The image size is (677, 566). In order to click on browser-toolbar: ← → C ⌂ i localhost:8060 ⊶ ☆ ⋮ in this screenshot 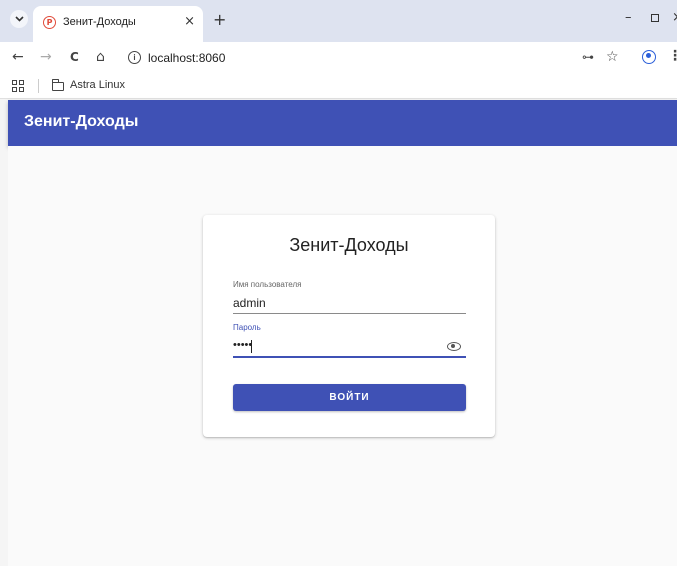, I will do `click(338, 58)`.